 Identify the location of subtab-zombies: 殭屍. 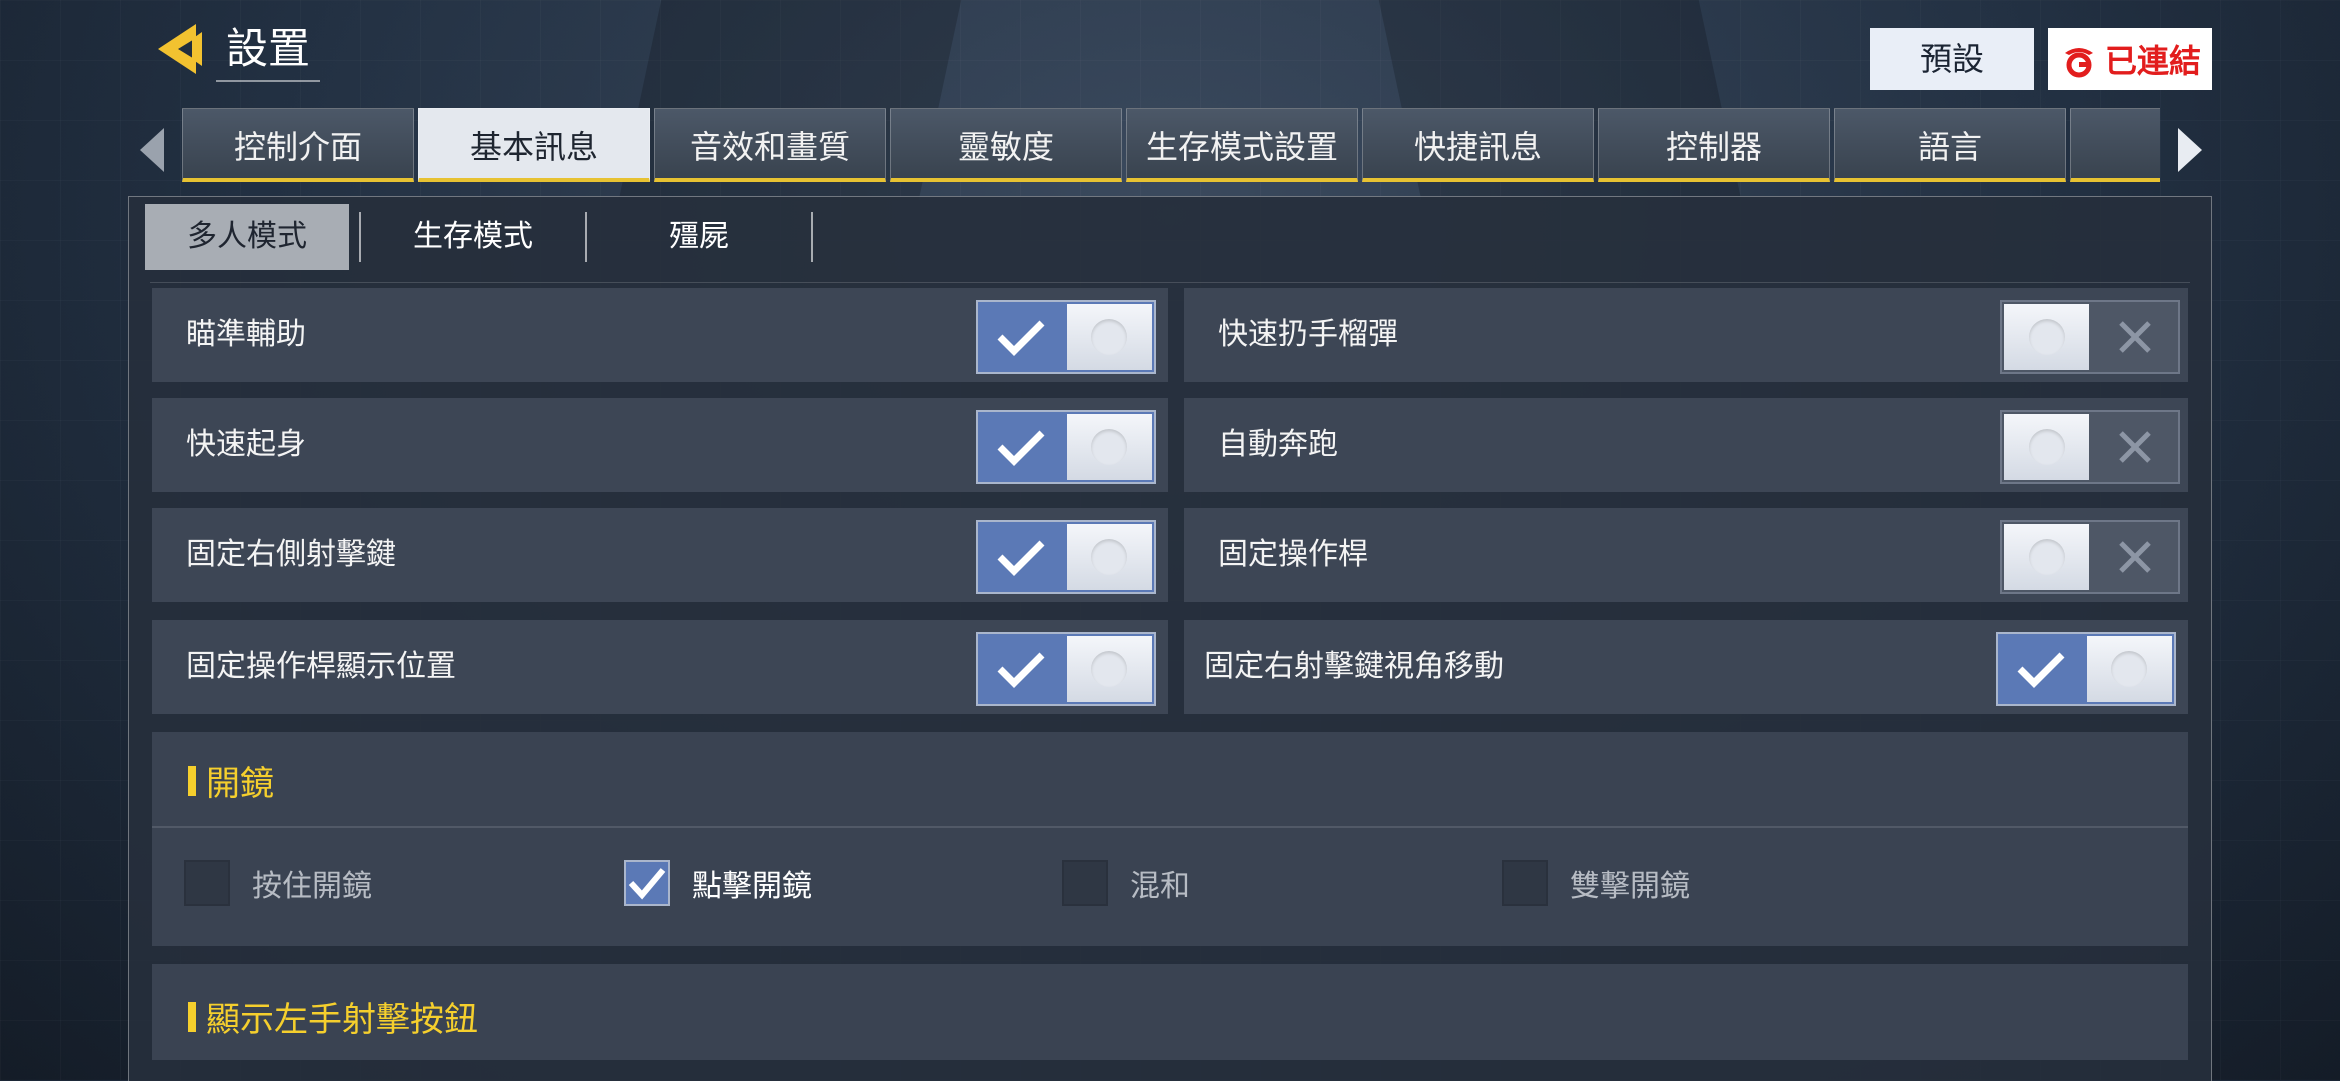
(699, 237).